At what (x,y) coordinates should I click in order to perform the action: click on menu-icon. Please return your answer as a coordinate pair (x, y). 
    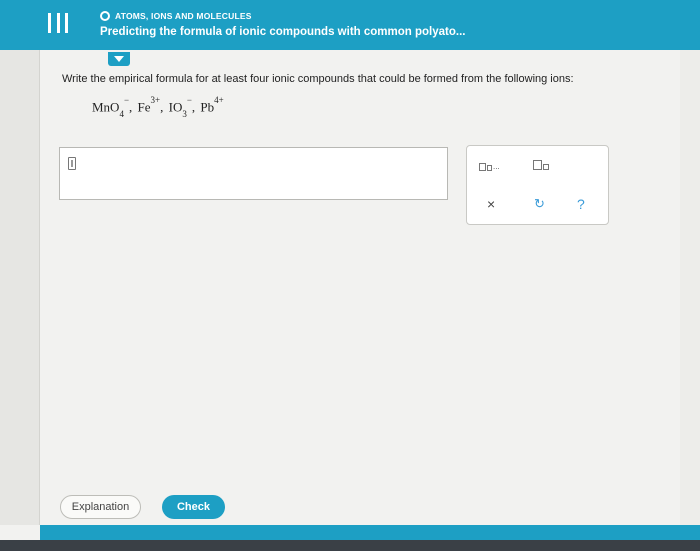
    Looking at the image, I should click on (58, 23).